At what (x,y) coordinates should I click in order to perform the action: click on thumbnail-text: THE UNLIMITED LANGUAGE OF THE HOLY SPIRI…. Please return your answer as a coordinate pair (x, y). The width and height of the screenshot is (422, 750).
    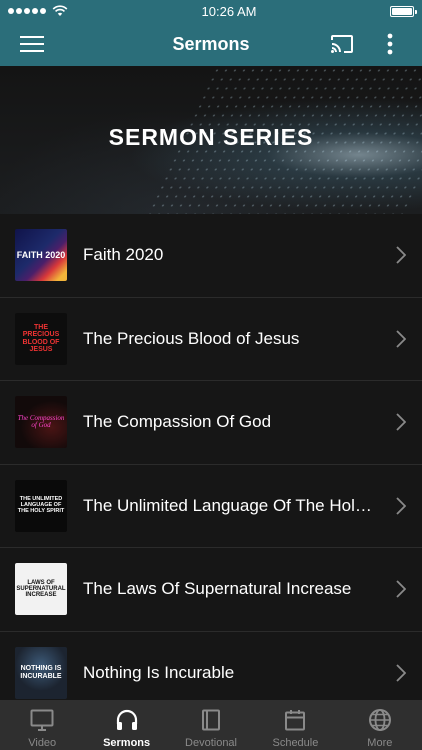
    Looking at the image, I should click on (41, 505).